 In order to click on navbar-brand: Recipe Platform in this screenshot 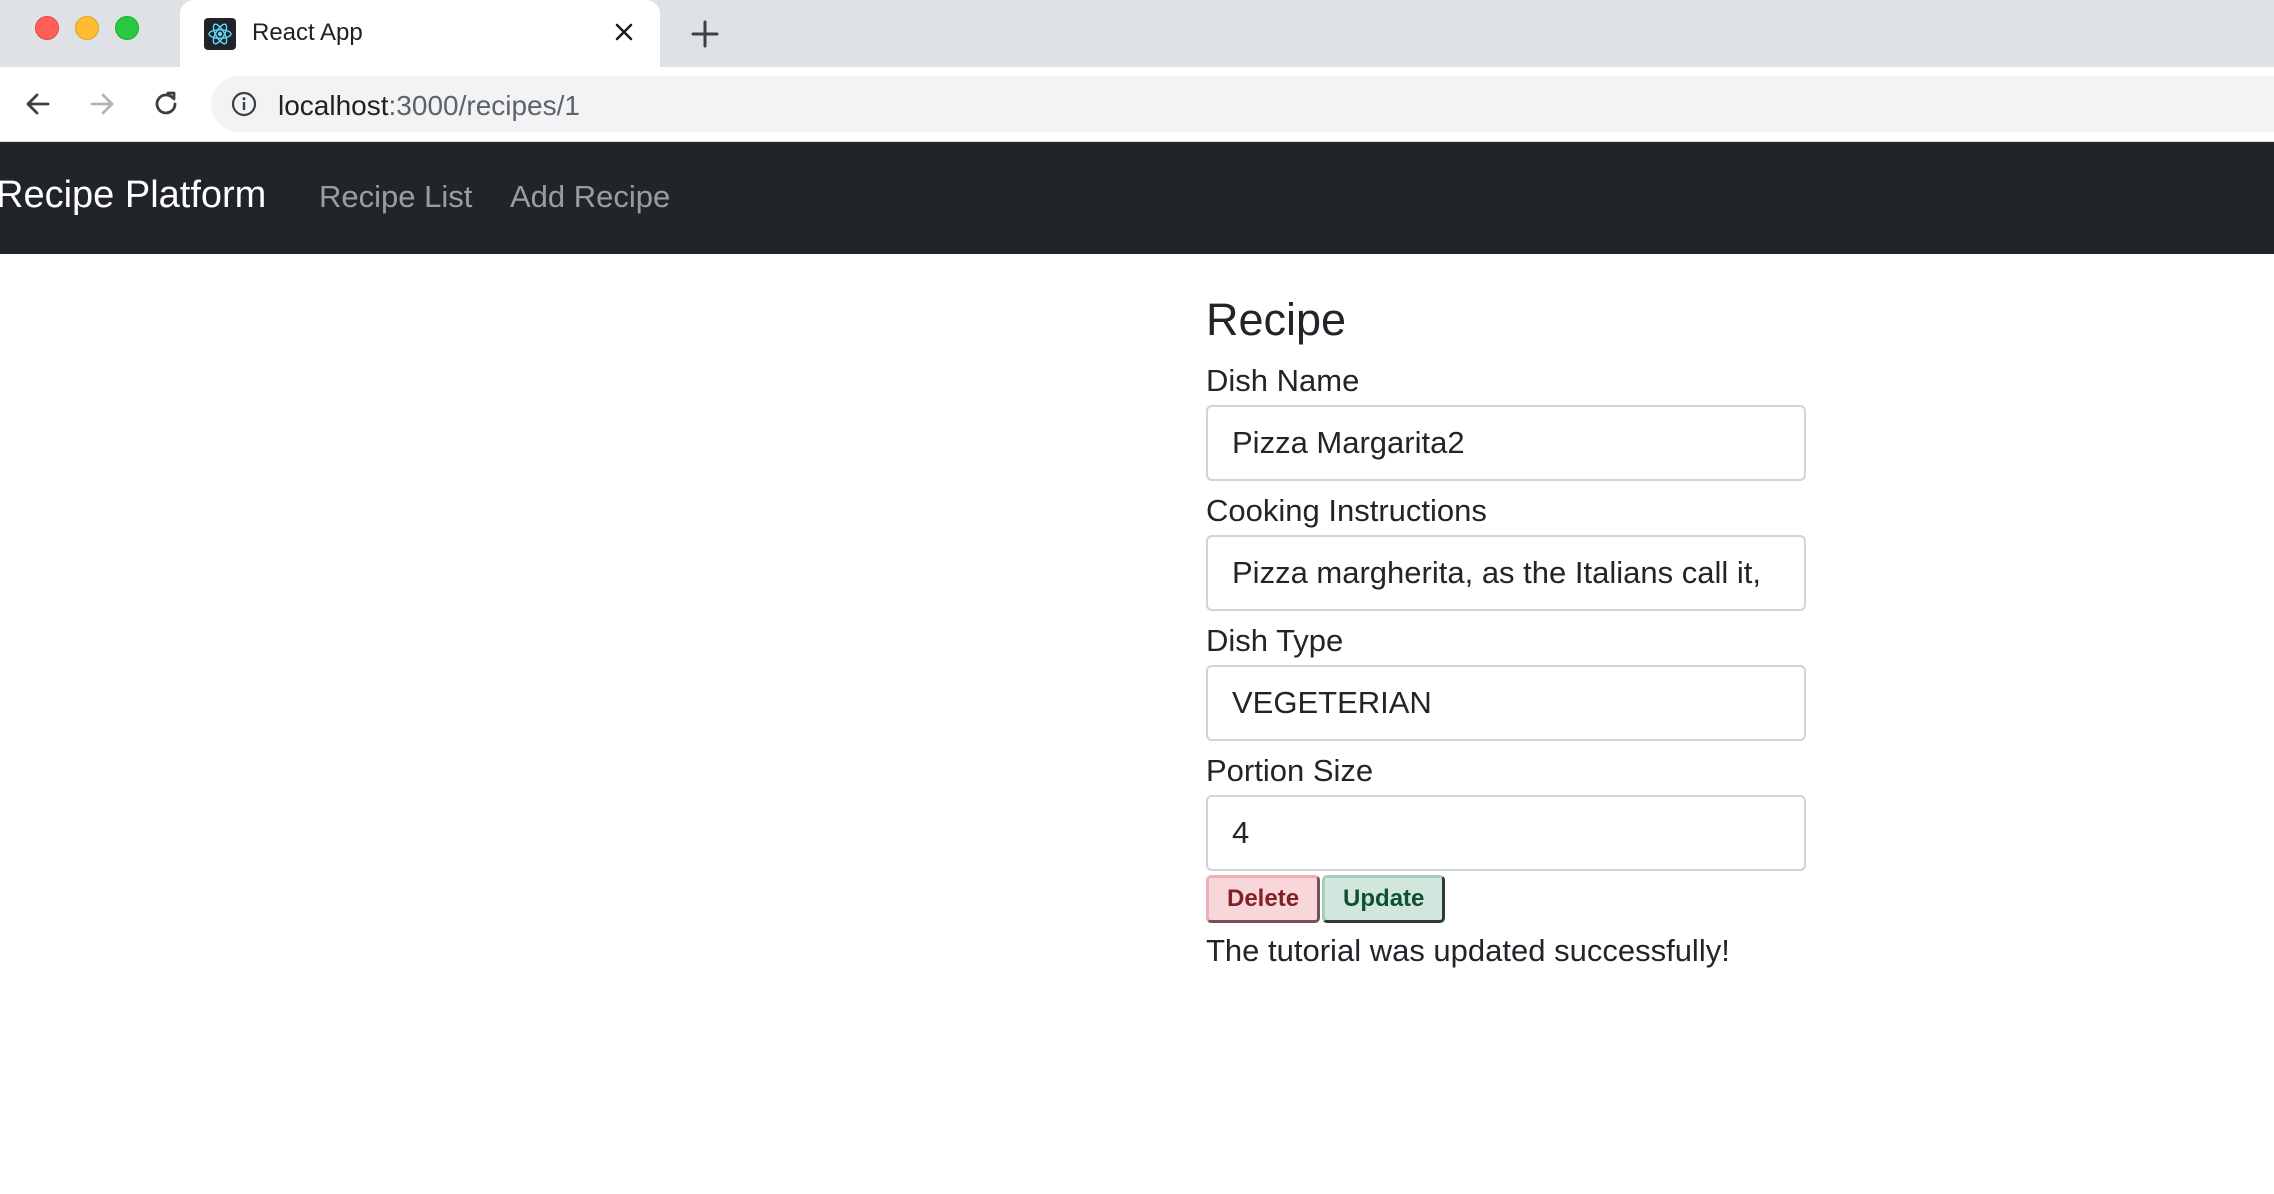, I will do `click(133, 195)`.